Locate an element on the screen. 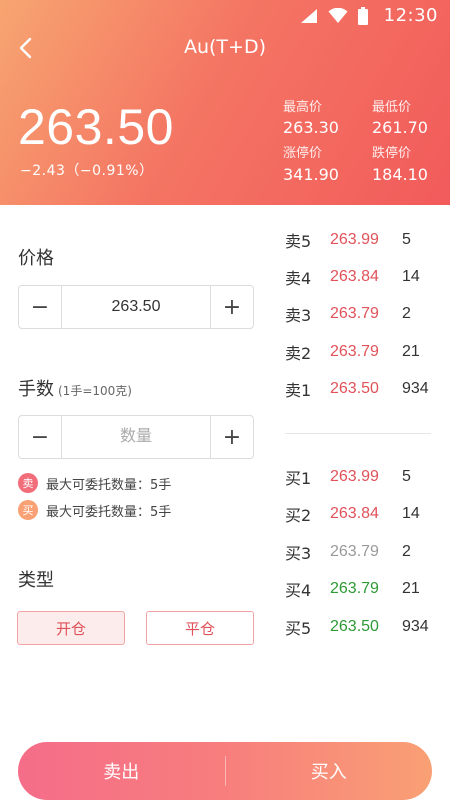  stat-label-low: 最低价 is located at coordinates (392, 107).